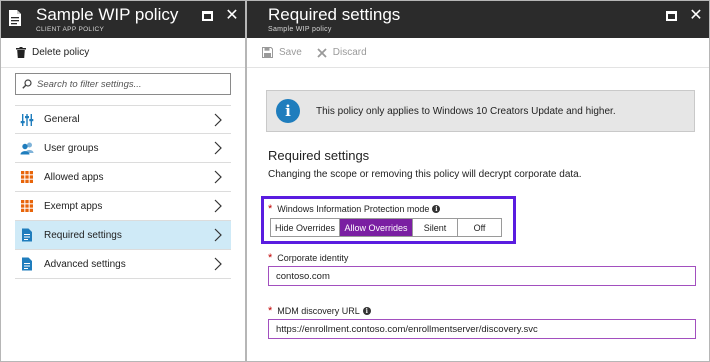 The image size is (710, 362). What do you see at coordinates (74, 177) in the screenshot?
I see `nav-item-allowed-apps-label: Allowed apps` at bounding box center [74, 177].